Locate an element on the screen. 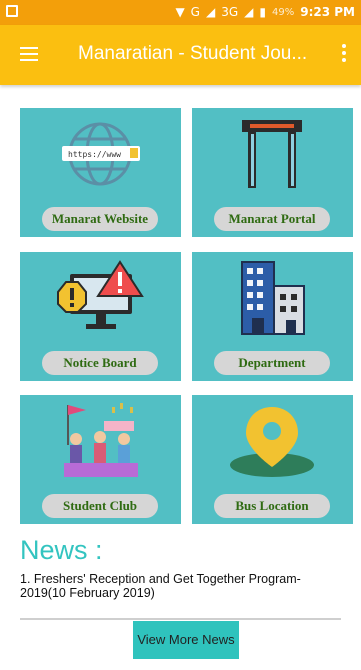  tile-label: Notice Board is located at coordinates (100, 363).